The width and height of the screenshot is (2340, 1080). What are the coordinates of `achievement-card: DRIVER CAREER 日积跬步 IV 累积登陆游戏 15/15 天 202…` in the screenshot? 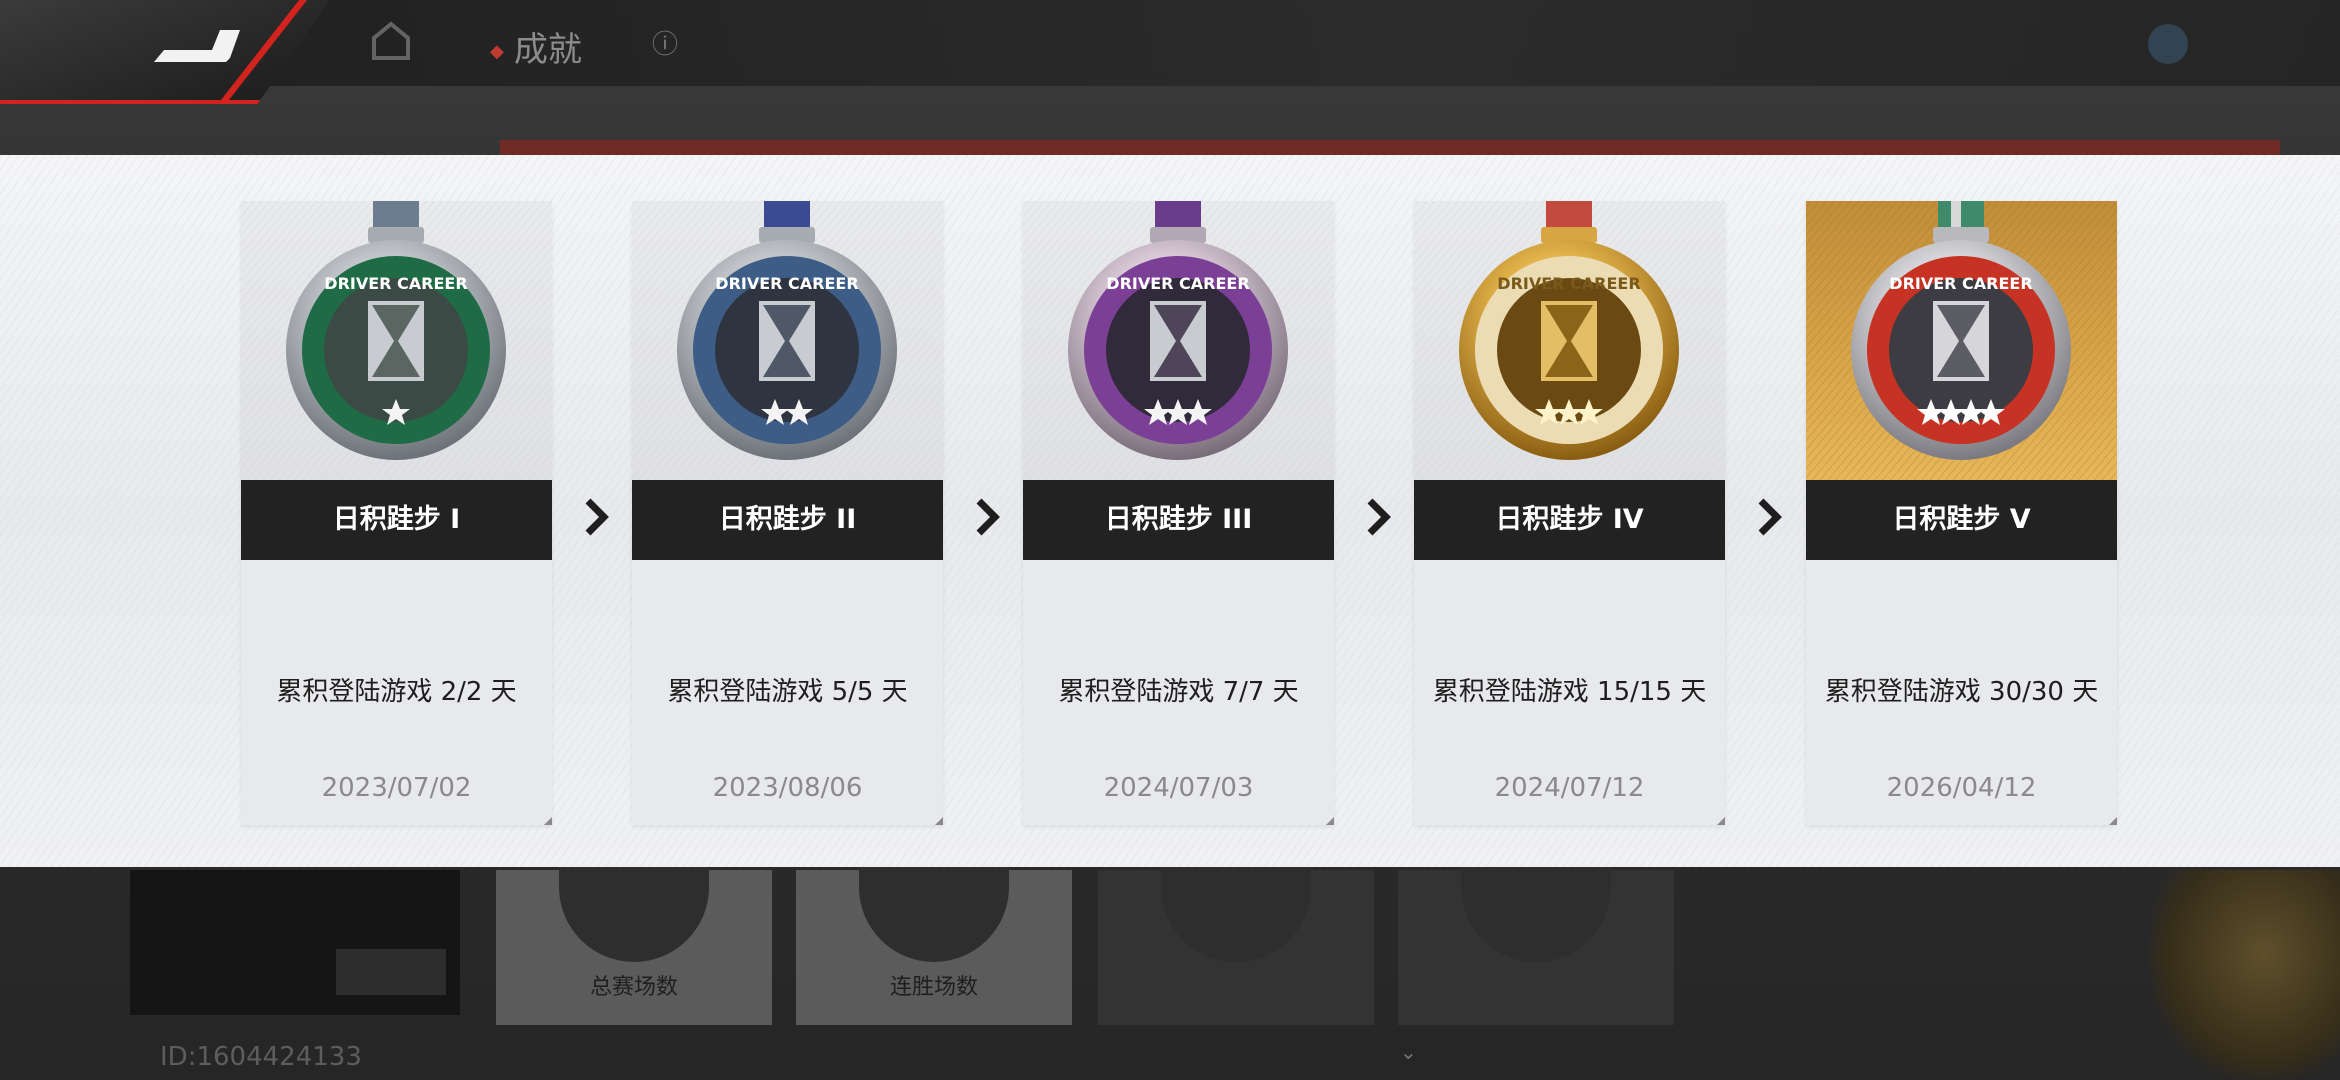 It's located at (1569, 513).